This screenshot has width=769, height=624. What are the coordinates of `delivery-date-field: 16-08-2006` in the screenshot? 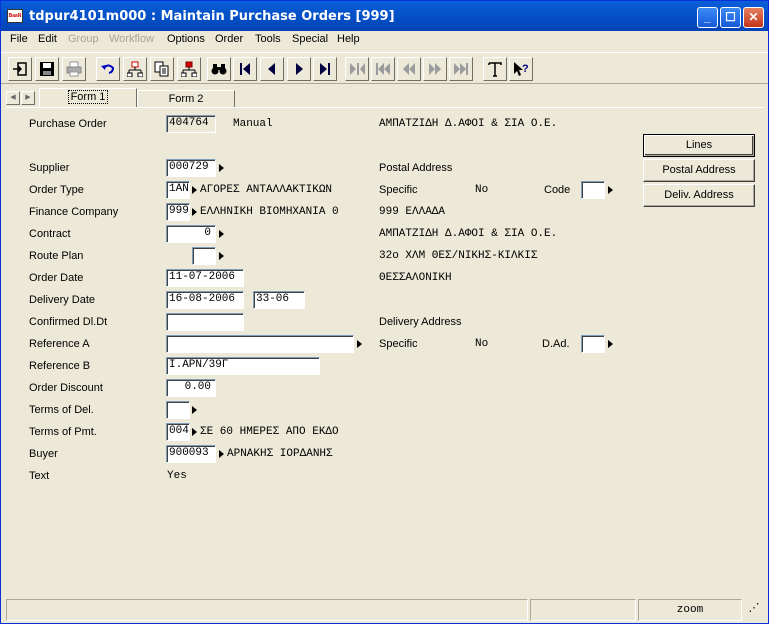 It's located at (205, 300).